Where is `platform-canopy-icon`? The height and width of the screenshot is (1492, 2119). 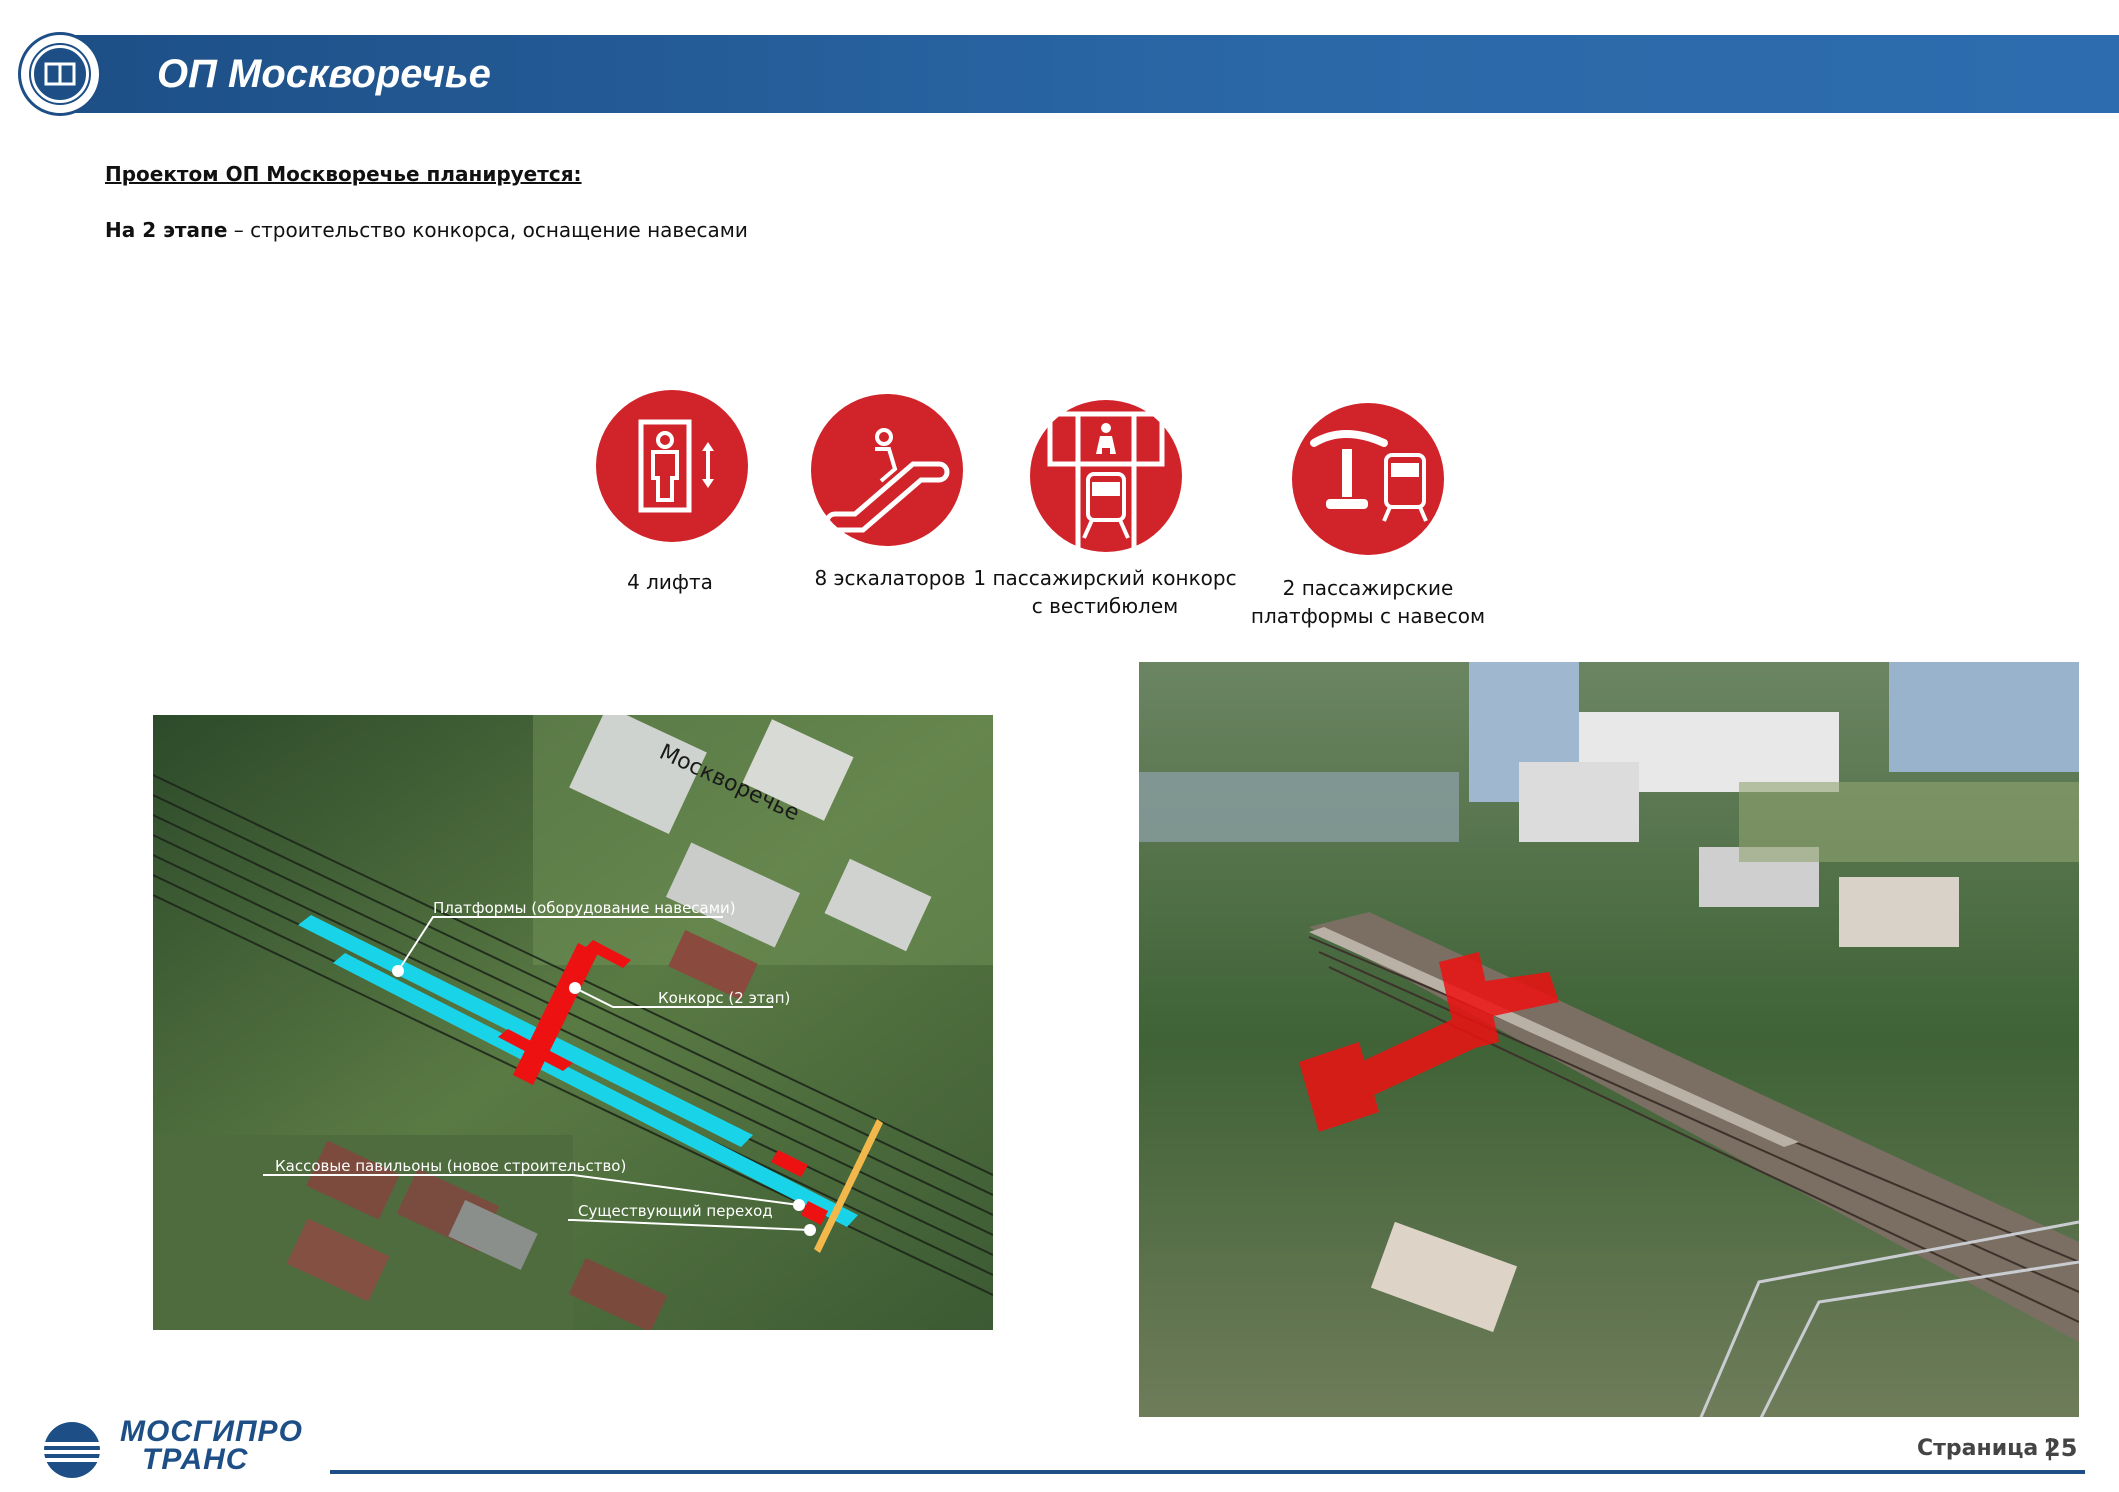
platform-canopy-icon is located at coordinates (1368, 479).